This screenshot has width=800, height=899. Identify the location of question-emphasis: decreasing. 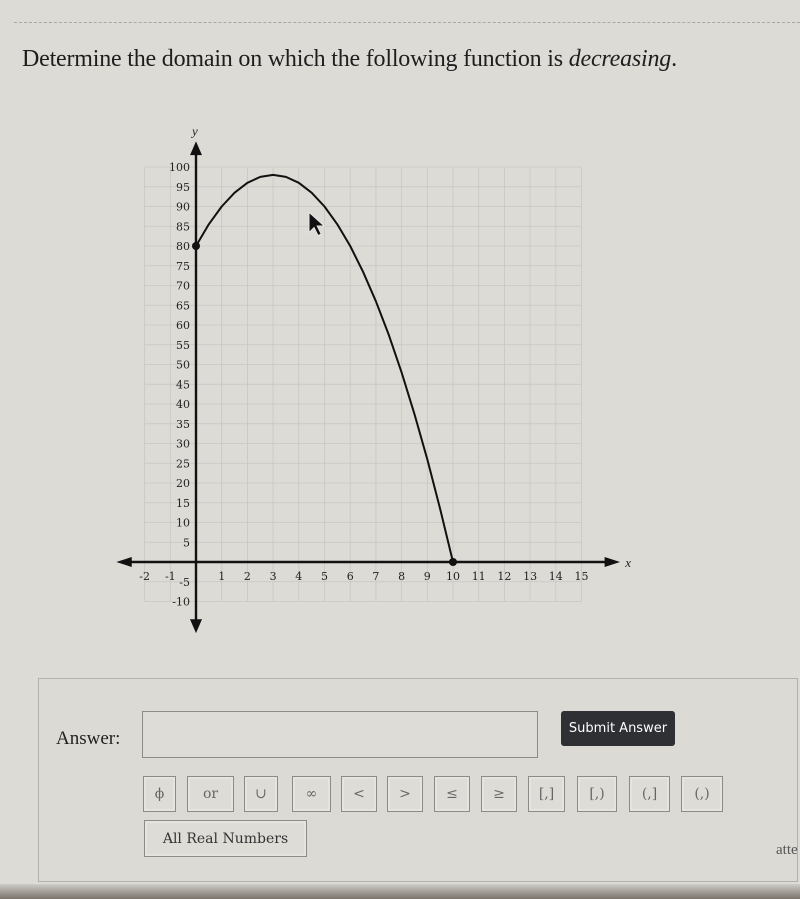
(620, 59).